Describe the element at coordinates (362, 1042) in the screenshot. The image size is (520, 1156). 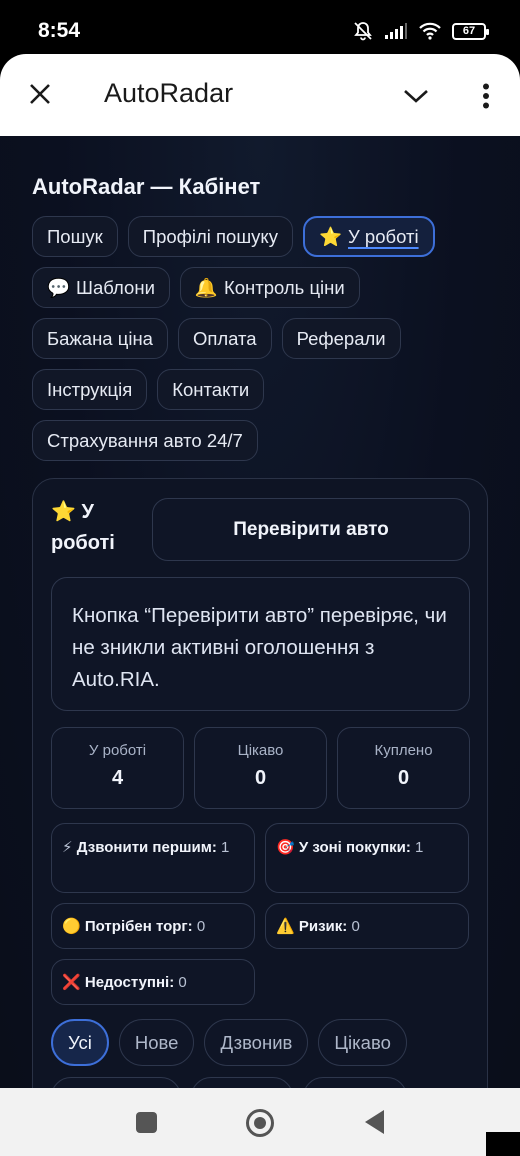
I see `filter-interesting: Цікаво` at that location.